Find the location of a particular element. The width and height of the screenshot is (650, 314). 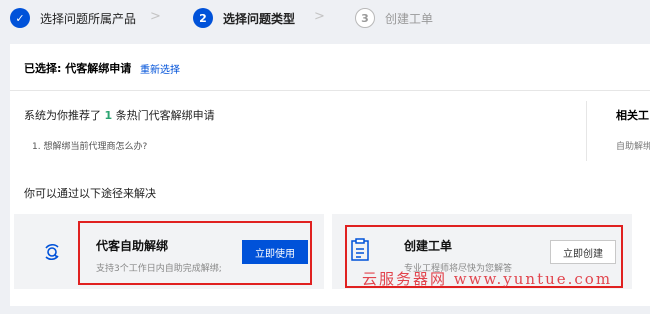

card-title: 创建工单 is located at coordinates (428, 246).